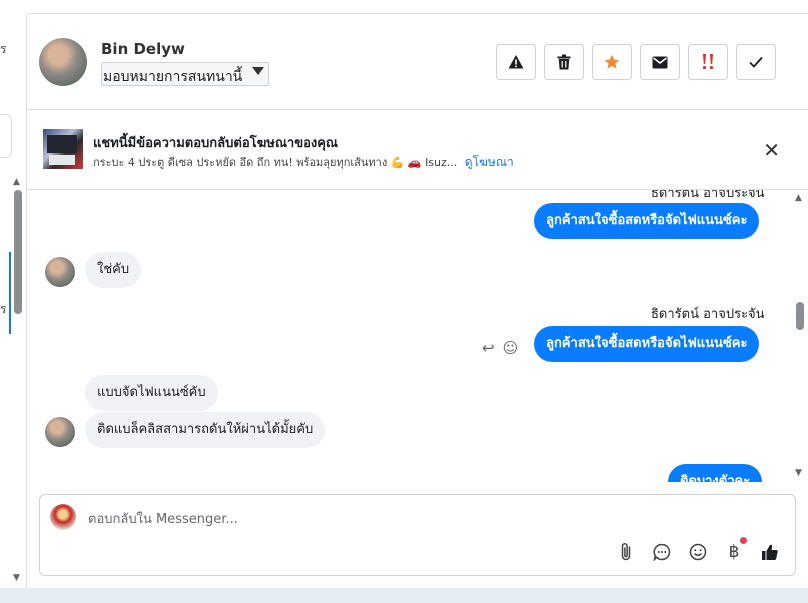 Image resolution: width=808 pixels, height=603 pixels. Describe the element at coordinates (63, 62) in the screenshot. I see `contact-avatar` at that location.